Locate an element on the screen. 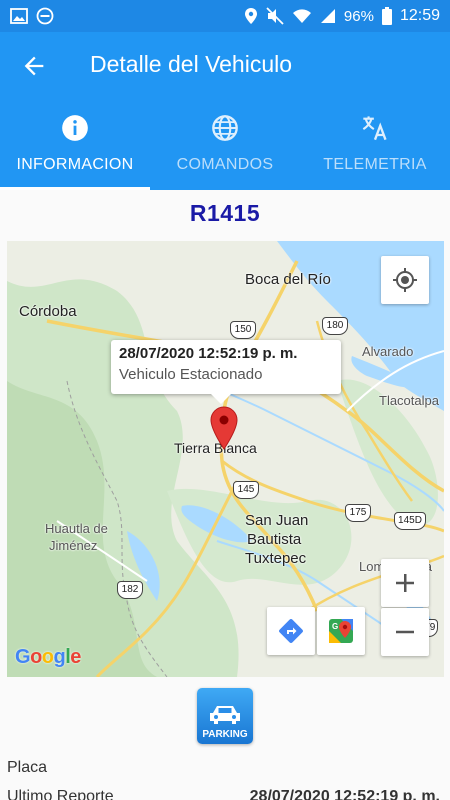  status-bar: 96% 12:59 is located at coordinates (225, 16).